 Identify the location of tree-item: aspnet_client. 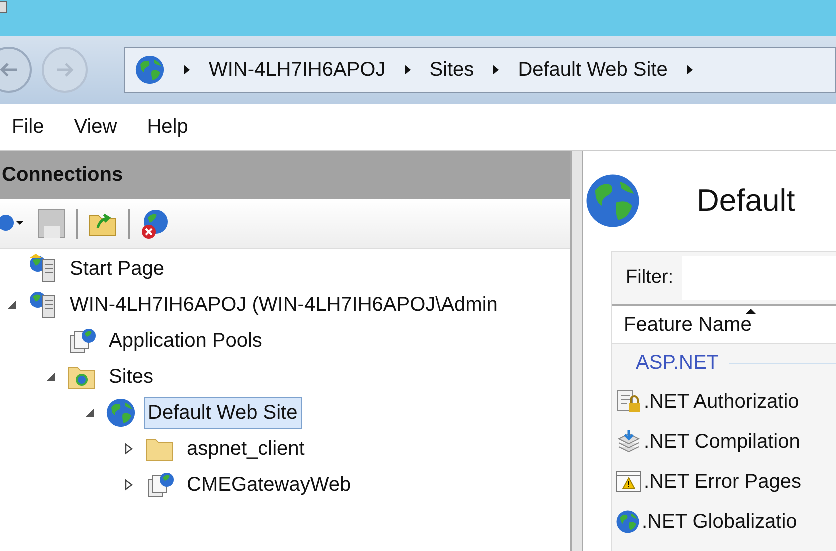
(246, 449).